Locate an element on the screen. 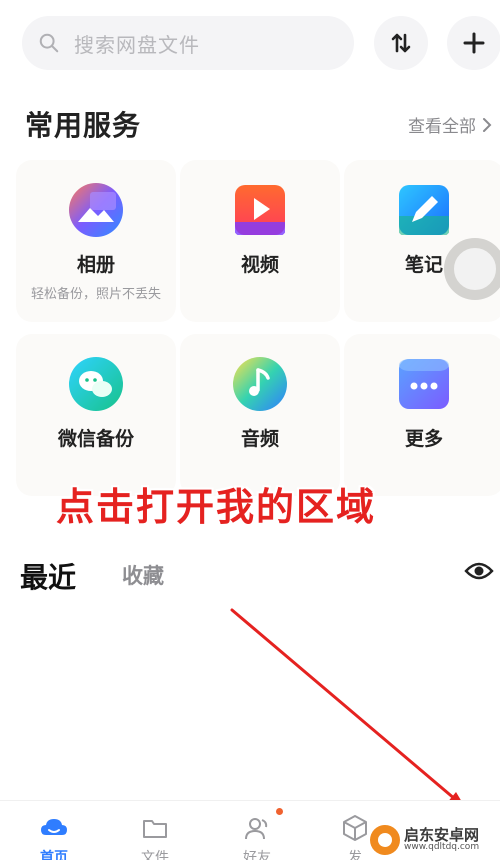  watermark-url: www.qdltdq.com is located at coordinates (442, 847).